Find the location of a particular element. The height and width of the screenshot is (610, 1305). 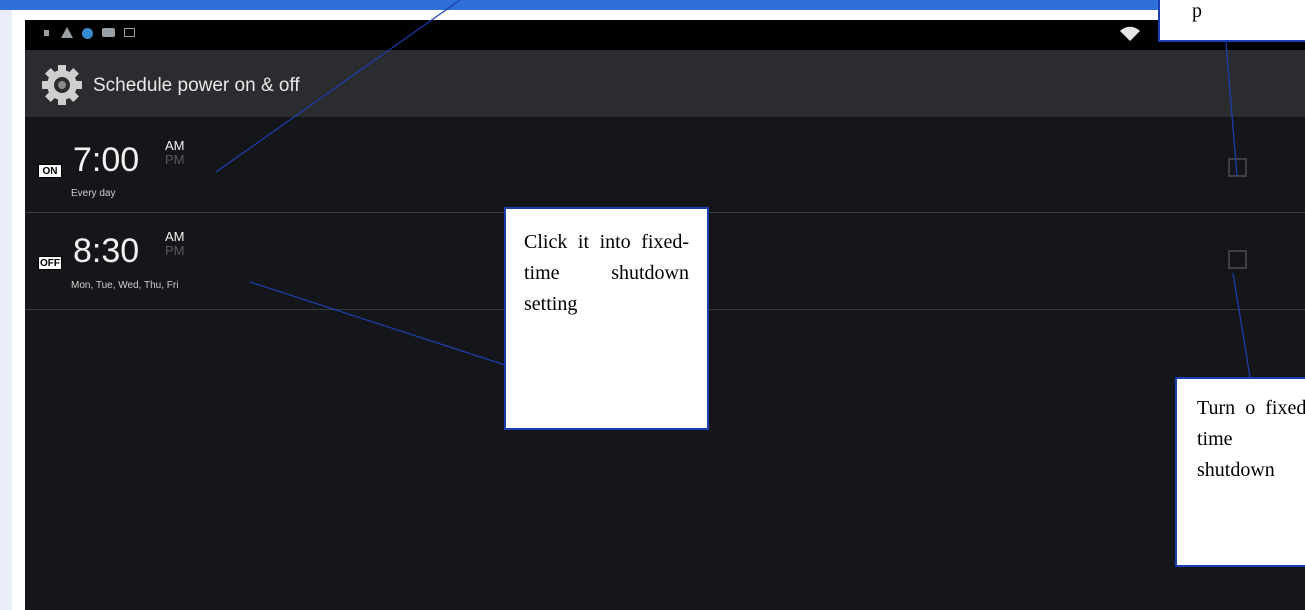

gear-icon is located at coordinates (62, 85).